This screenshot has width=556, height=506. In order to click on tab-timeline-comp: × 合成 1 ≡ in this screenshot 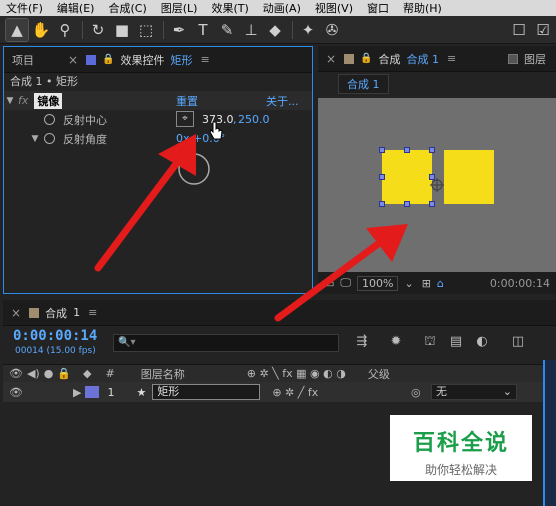, I will do `click(54, 313)`.